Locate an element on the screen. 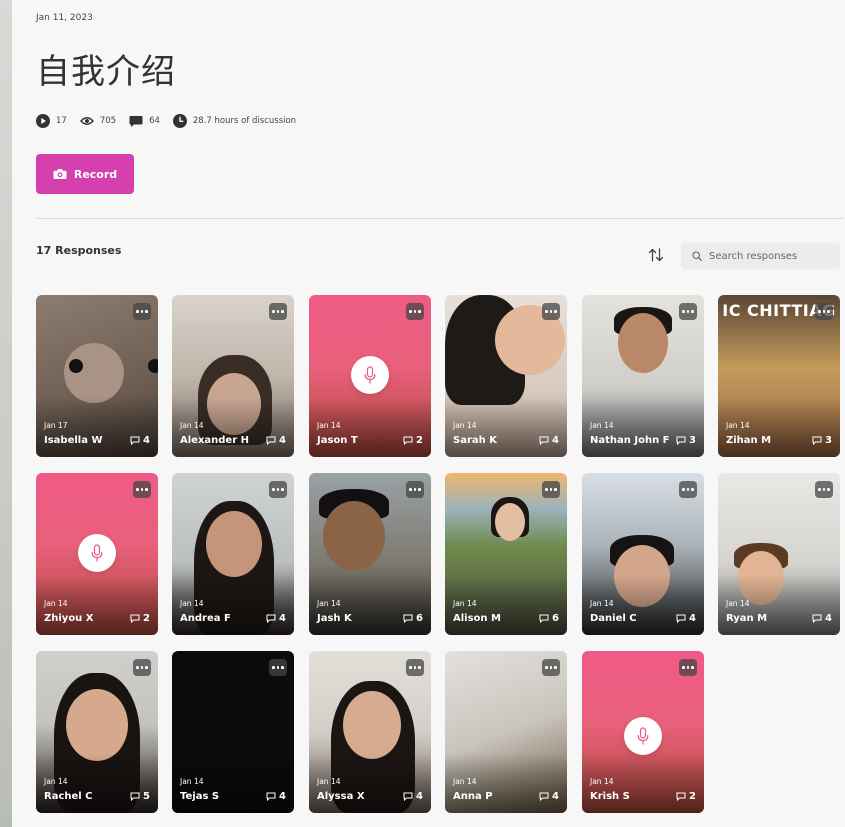  response-card: Jan 14 Jason T 2 is located at coordinates (370, 376).